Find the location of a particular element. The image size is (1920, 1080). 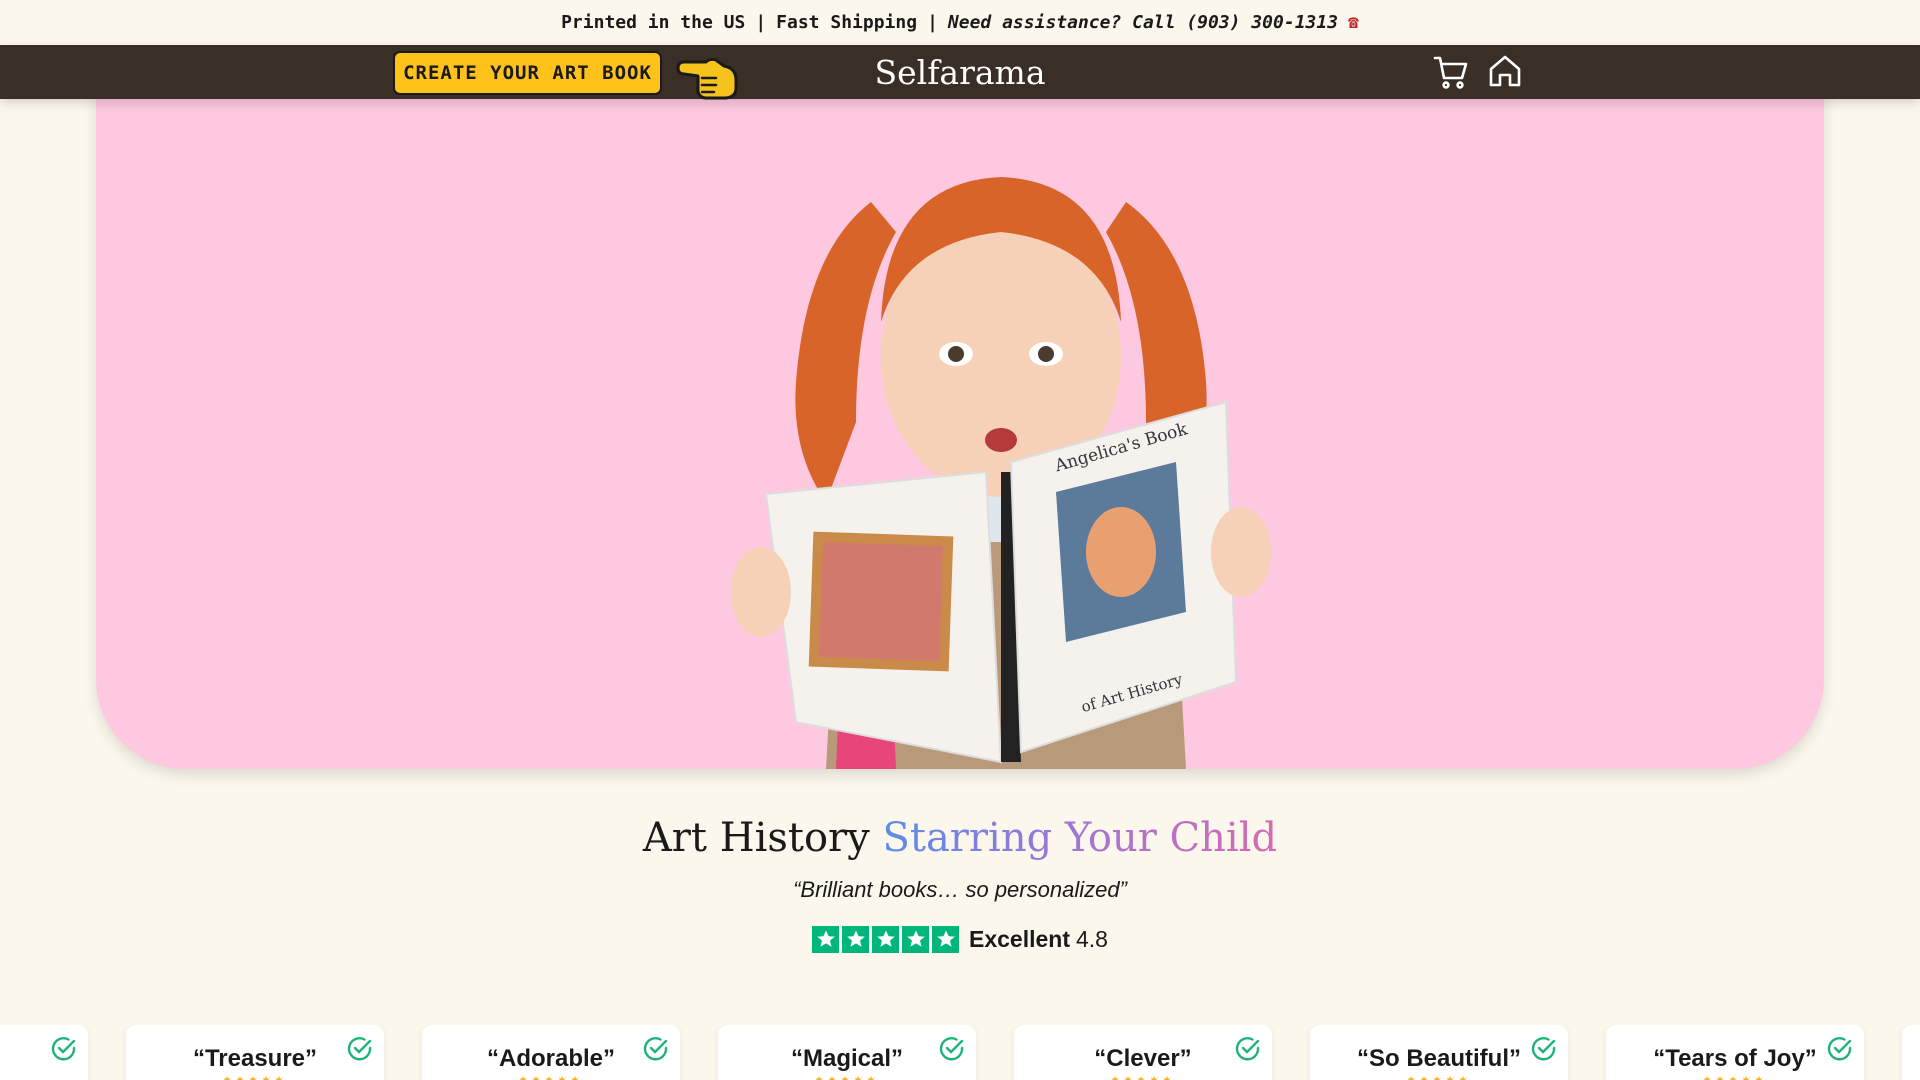

review-card: “So Beautiful” ★★★★★ is located at coordinates (1439, 1052).